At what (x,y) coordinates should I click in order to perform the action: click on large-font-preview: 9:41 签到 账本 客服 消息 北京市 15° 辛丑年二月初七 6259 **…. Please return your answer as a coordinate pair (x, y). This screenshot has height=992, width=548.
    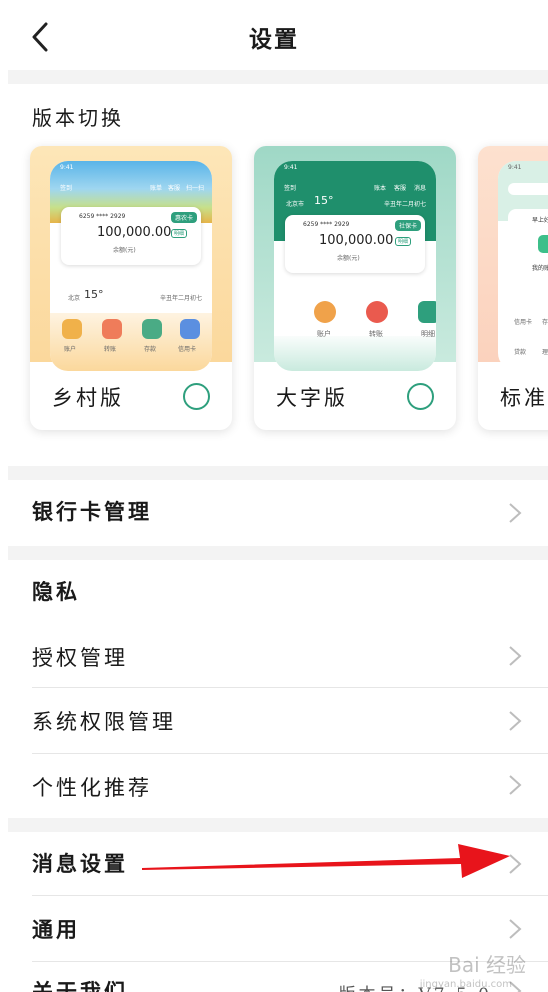
    Looking at the image, I should click on (355, 258).